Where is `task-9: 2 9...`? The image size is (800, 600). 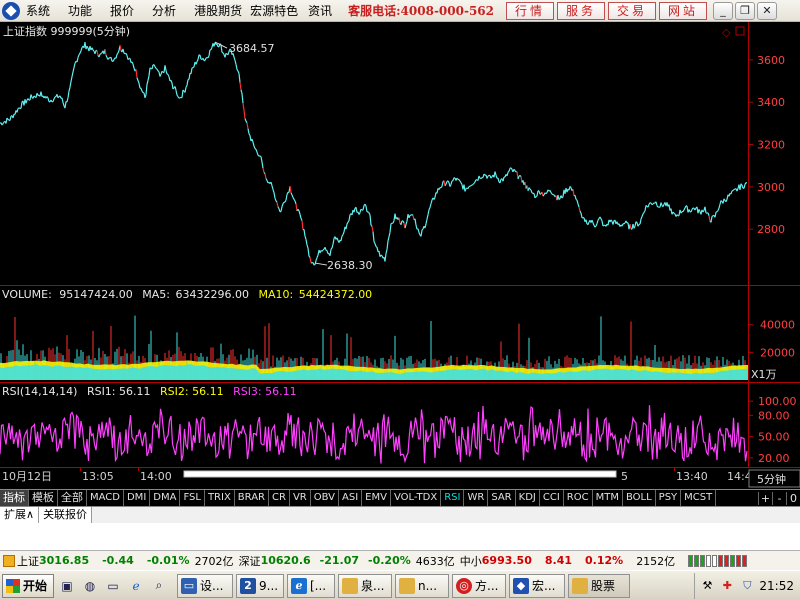 task-9: 2 9... is located at coordinates (260, 585).